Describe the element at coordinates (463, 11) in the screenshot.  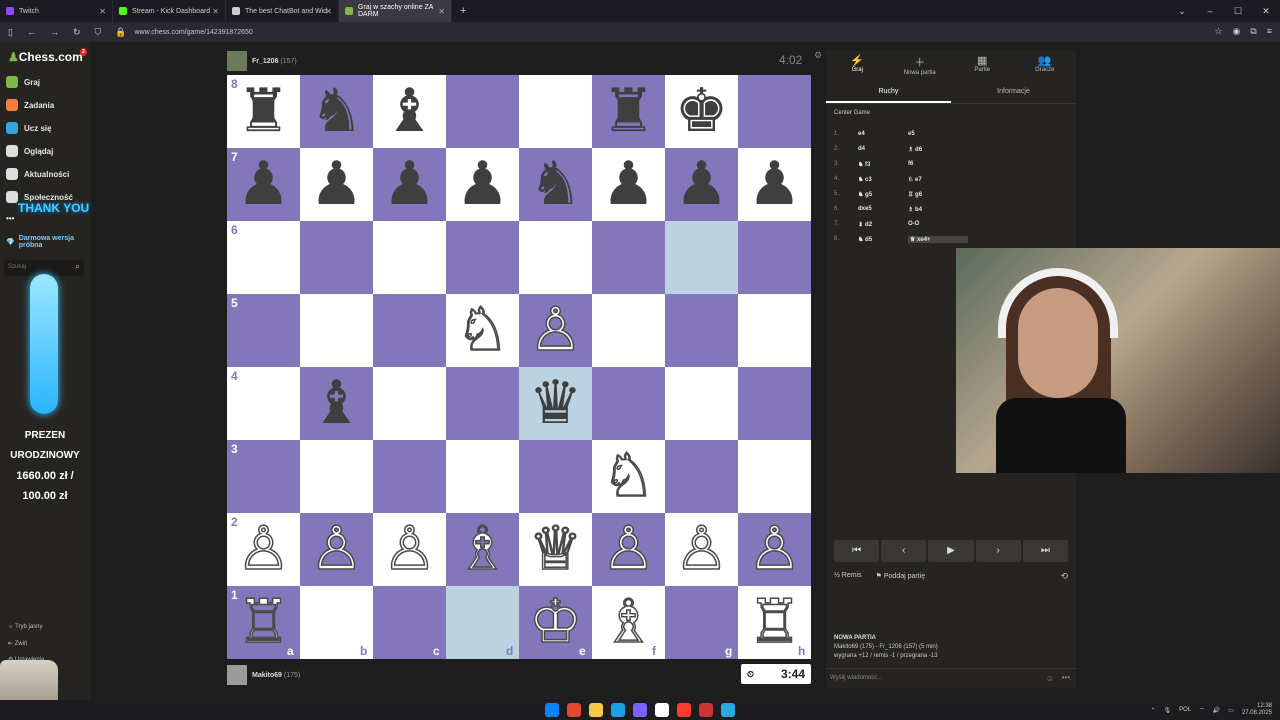
I see `new-tab-button: +` at that location.